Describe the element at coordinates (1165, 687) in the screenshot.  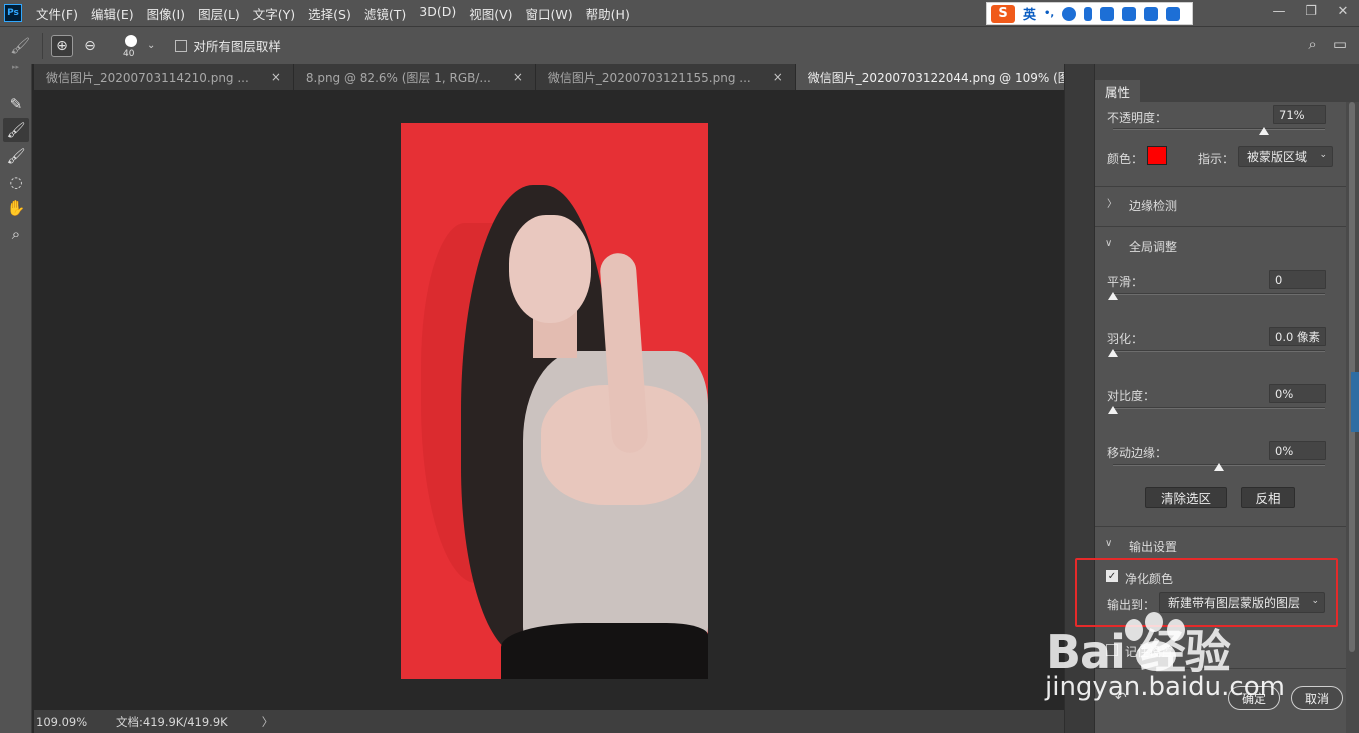
I see `watermark-url: jingyan.baidu.com` at that location.